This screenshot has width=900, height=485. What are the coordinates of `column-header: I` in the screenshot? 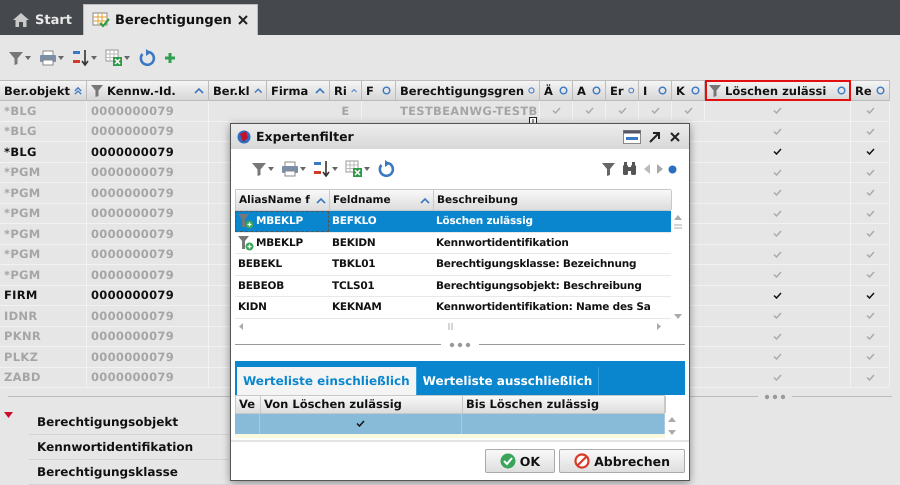 It's located at (655, 90).